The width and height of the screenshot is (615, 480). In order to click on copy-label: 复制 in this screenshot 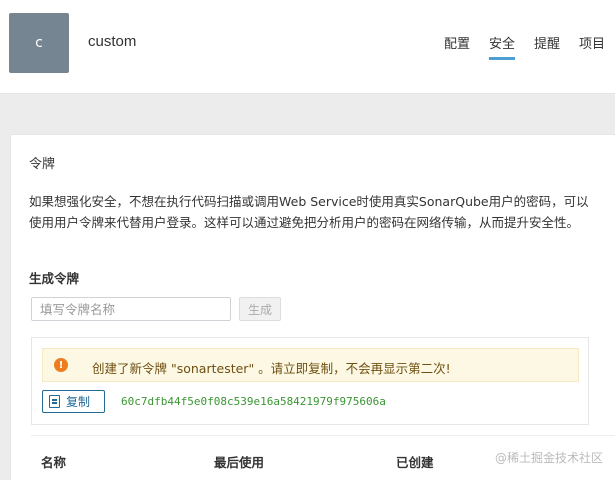, I will do `click(78, 402)`.